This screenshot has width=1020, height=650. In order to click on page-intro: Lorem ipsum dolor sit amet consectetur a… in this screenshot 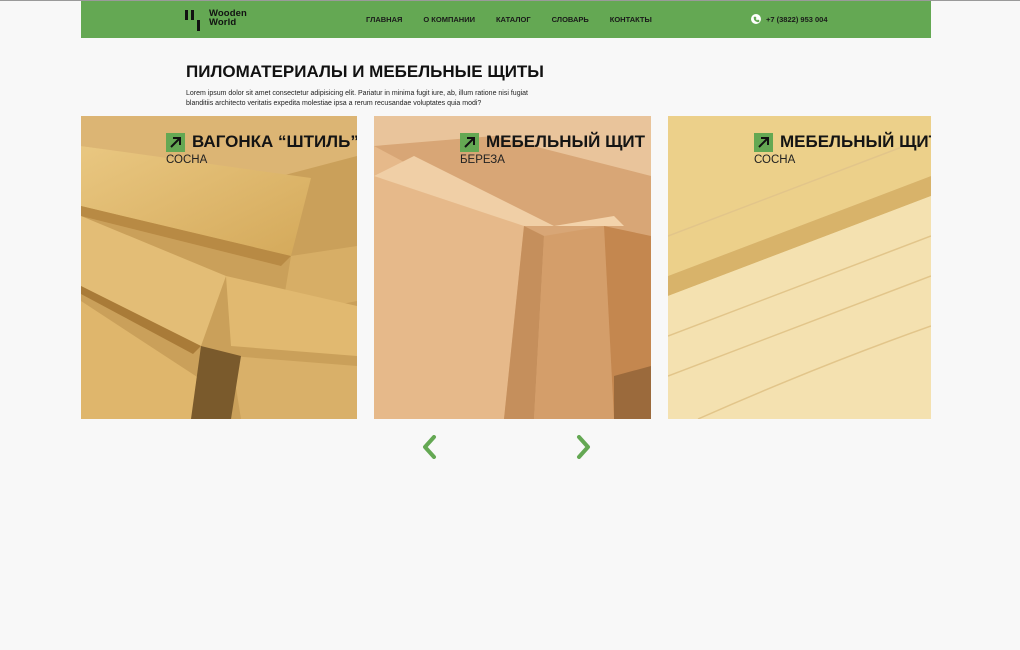, I will do `click(357, 98)`.